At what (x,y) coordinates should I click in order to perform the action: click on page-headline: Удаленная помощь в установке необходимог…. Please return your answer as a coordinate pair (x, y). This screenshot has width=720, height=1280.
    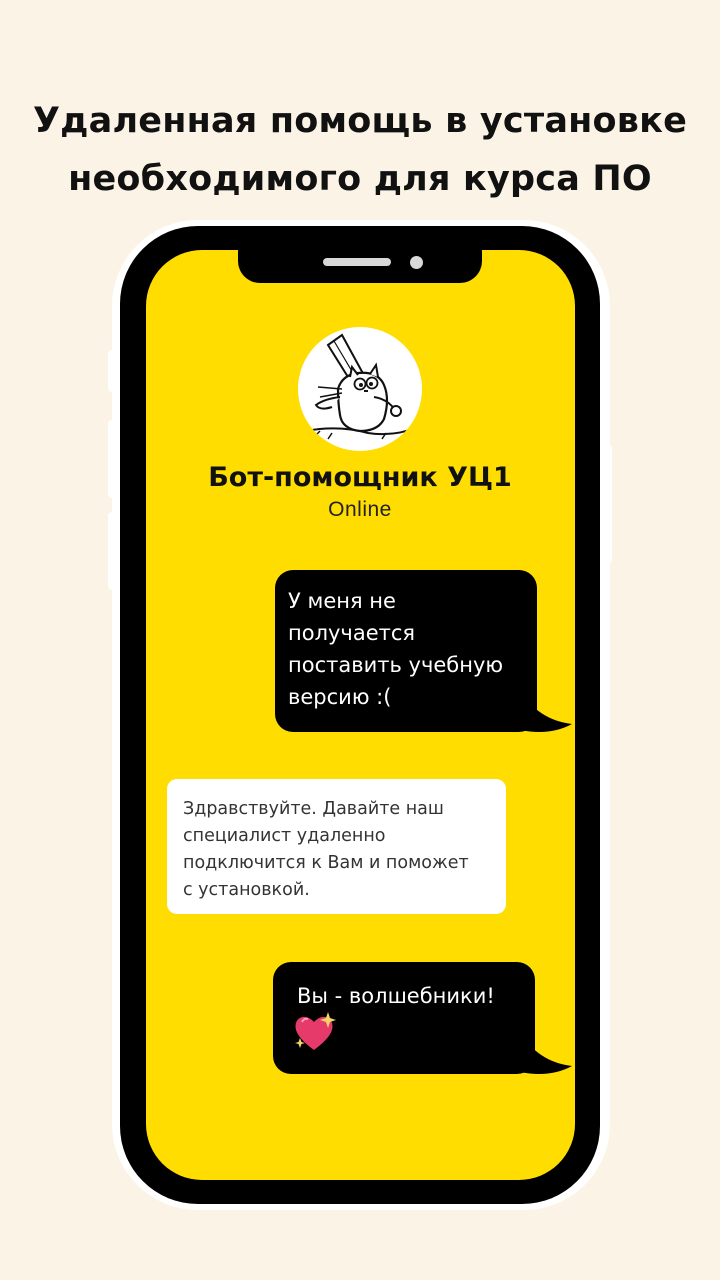
    Looking at the image, I should click on (360, 150).